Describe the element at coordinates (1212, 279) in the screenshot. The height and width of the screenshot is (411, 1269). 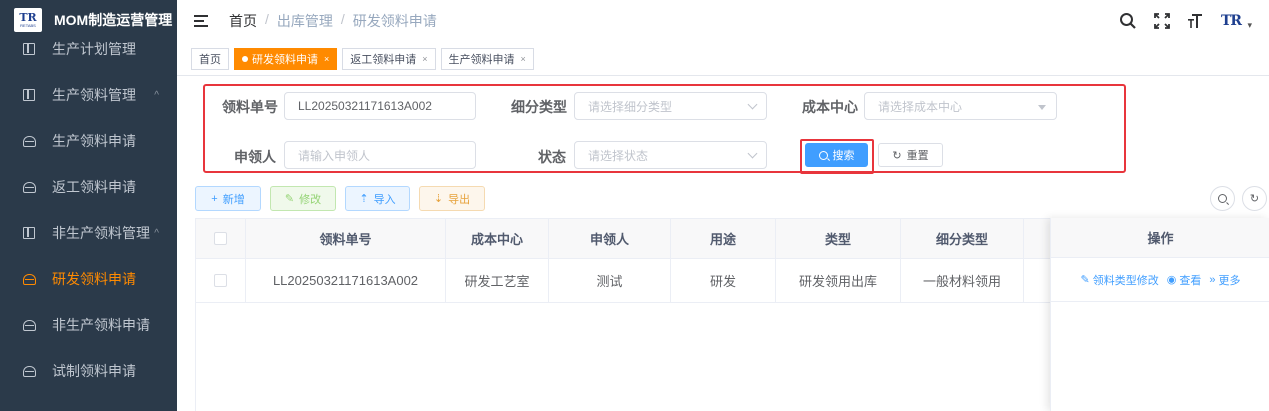
I see `double-chevron-right-icon: »` at that location.